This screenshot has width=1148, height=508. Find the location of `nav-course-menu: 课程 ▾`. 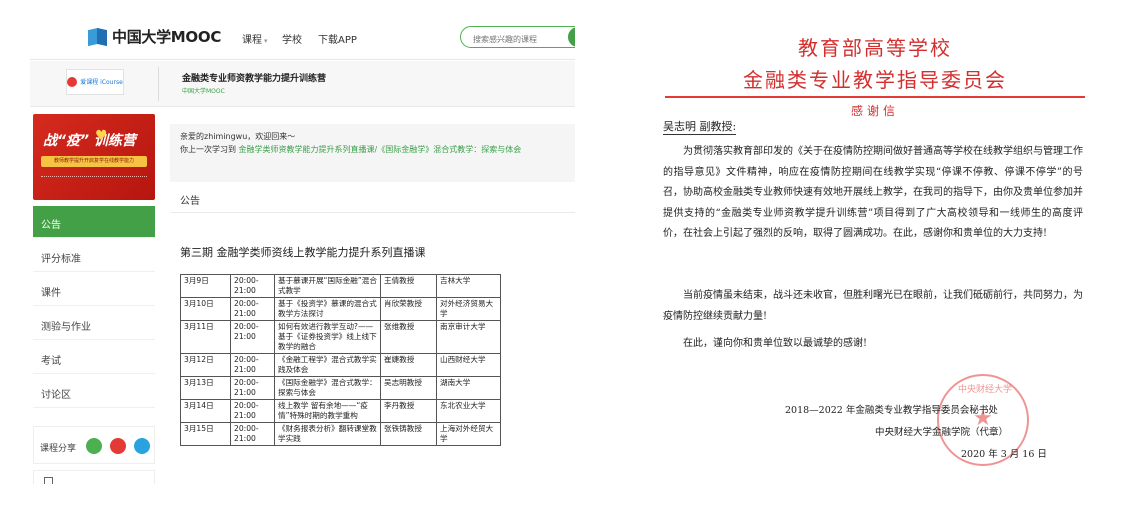

nav-course-menu: 课程 ▾ is located at coordinates (255, 38).